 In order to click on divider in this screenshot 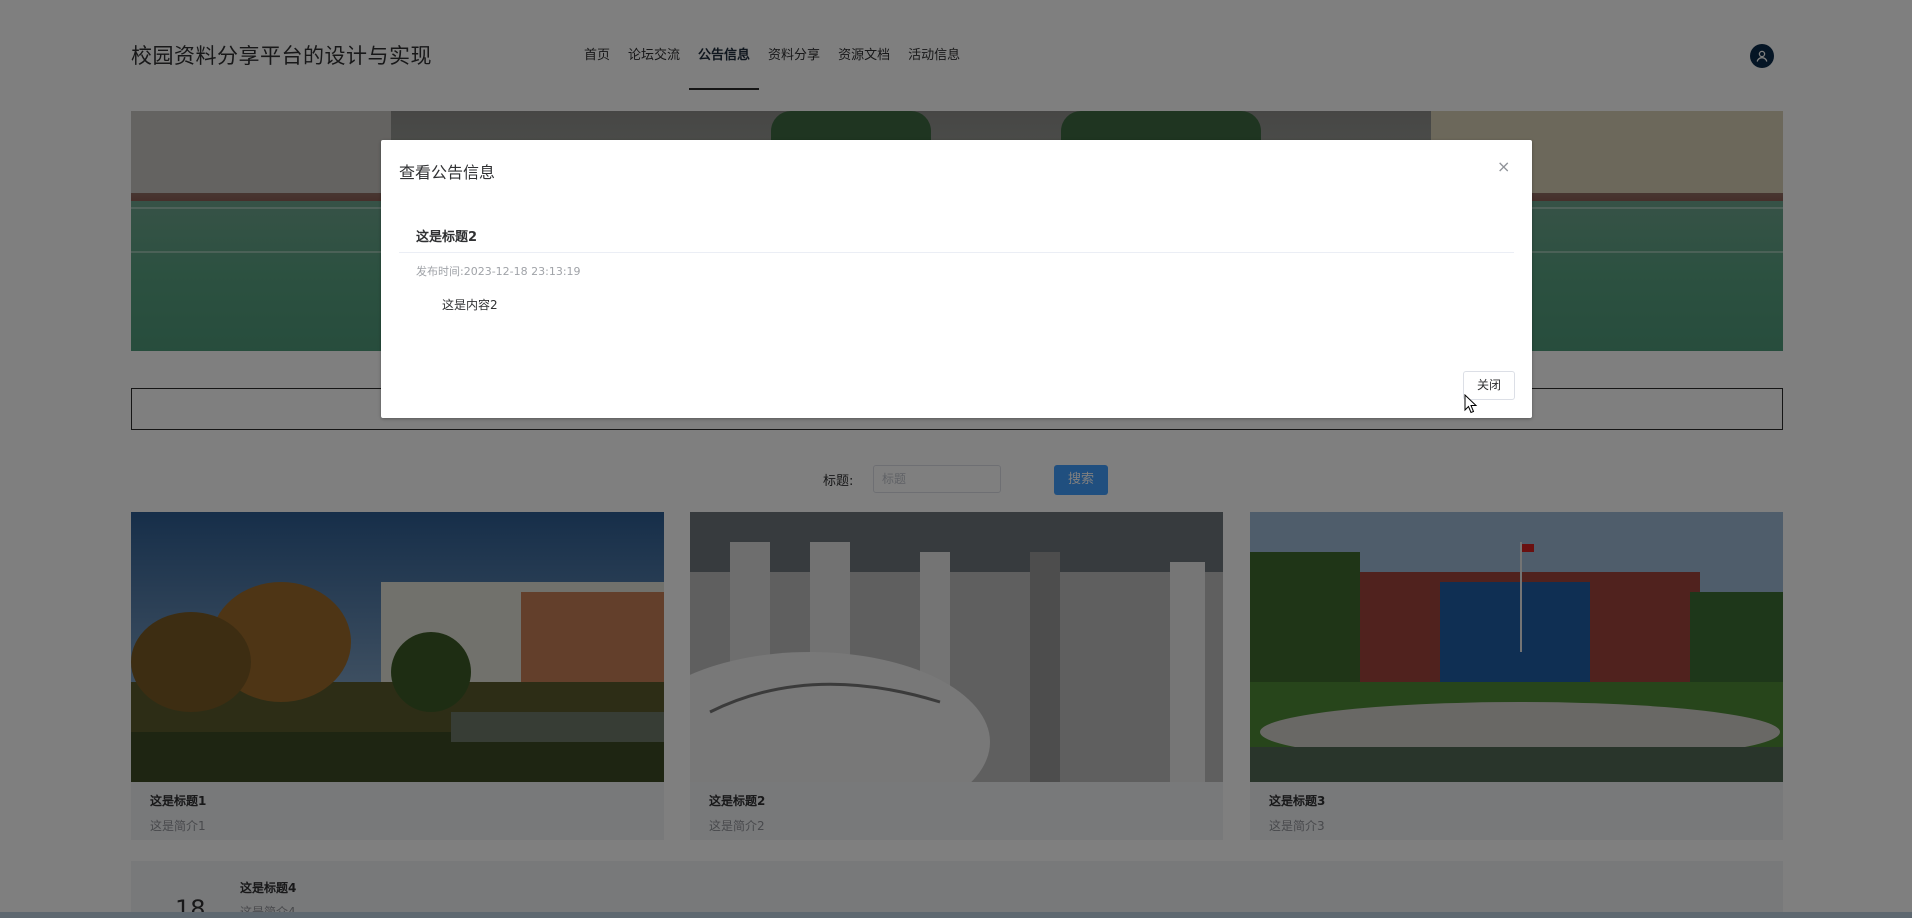, I will do `click(956, 252)`.